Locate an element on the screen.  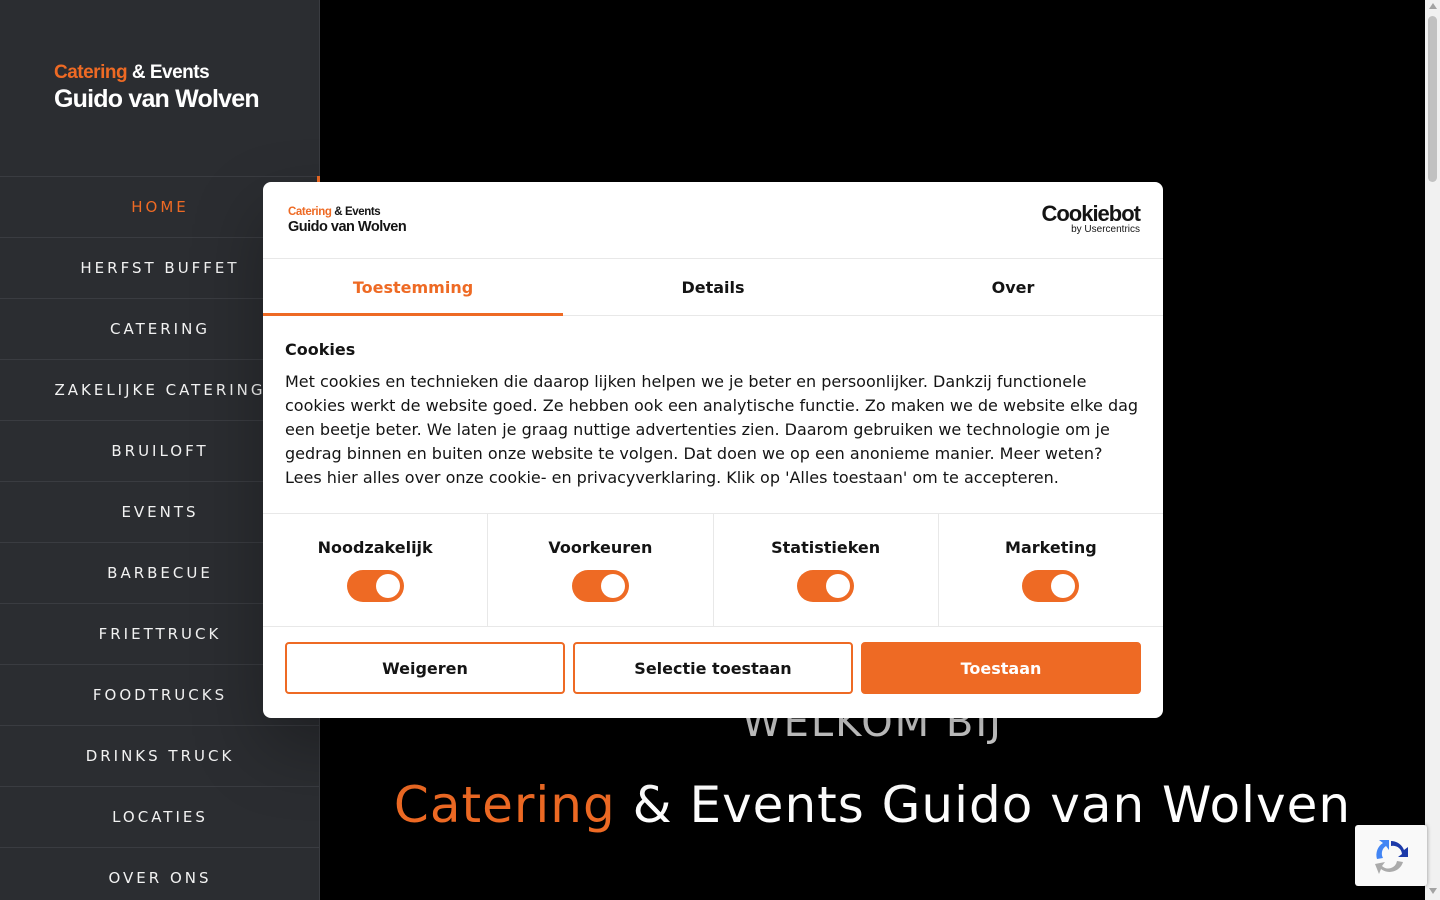
toggle-label-voorkeuren: Voorkeuren is located at coordinates (600, 547).